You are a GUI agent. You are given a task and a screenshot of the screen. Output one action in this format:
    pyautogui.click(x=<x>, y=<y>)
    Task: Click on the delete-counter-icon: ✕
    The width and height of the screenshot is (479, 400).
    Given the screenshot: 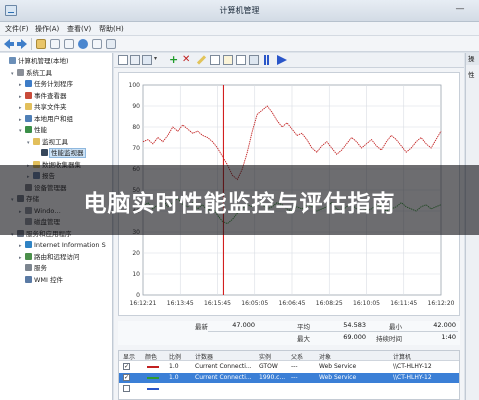 What is the action you would take?
    pyautogui.click(x=187, y=60)
    